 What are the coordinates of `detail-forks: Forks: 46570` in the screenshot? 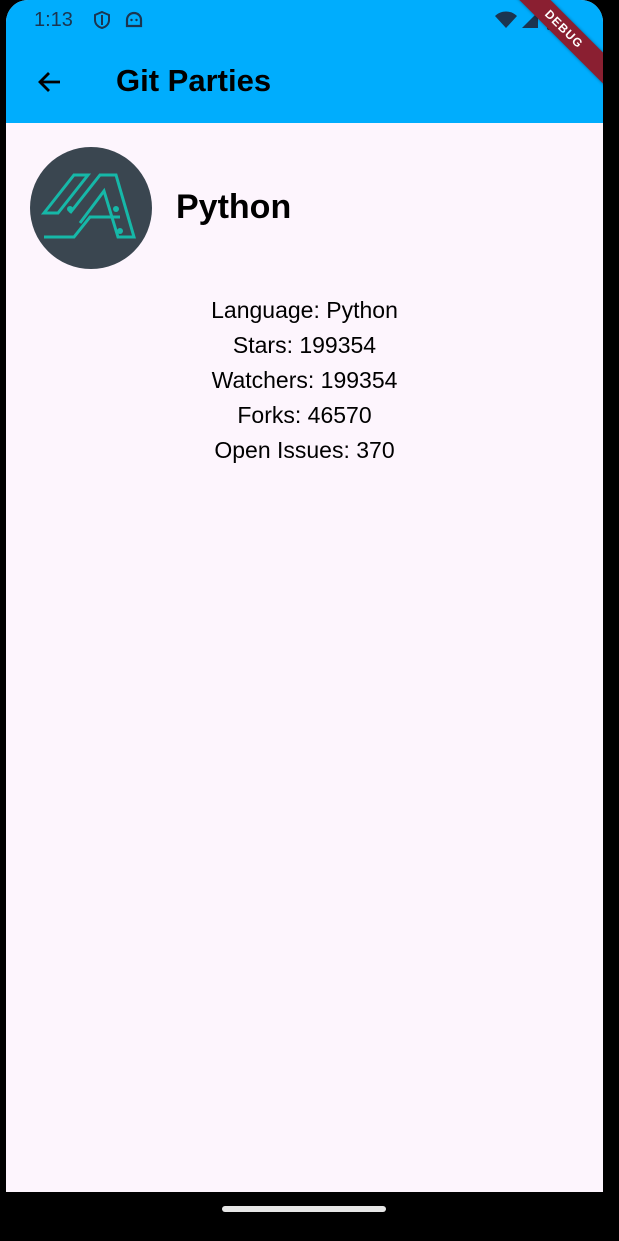 It's located at (304, 415).